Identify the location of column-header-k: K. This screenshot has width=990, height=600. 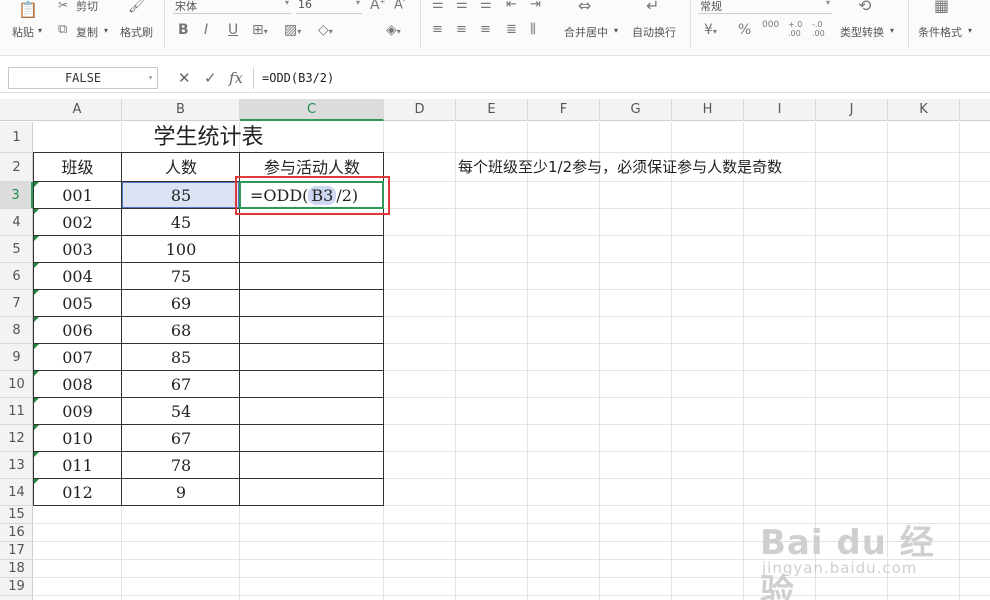
(924, 110).